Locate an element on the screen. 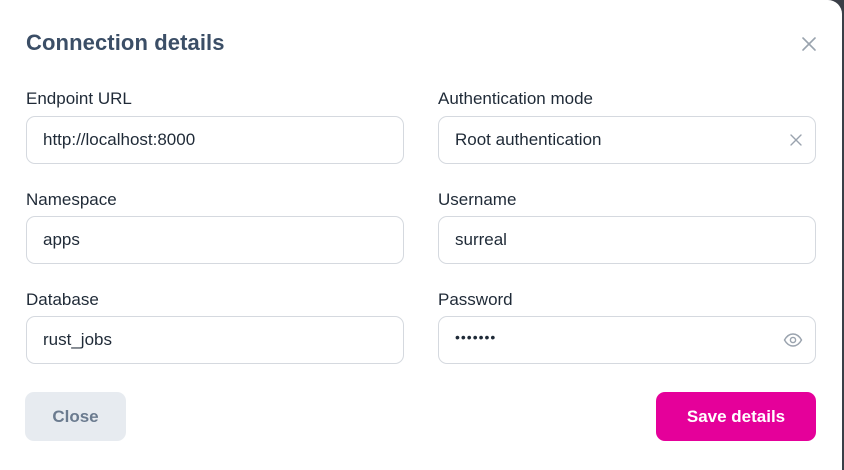 This screenshot has height=470, width=844. password-input: ••••••• is located at coordinates (627, 340).